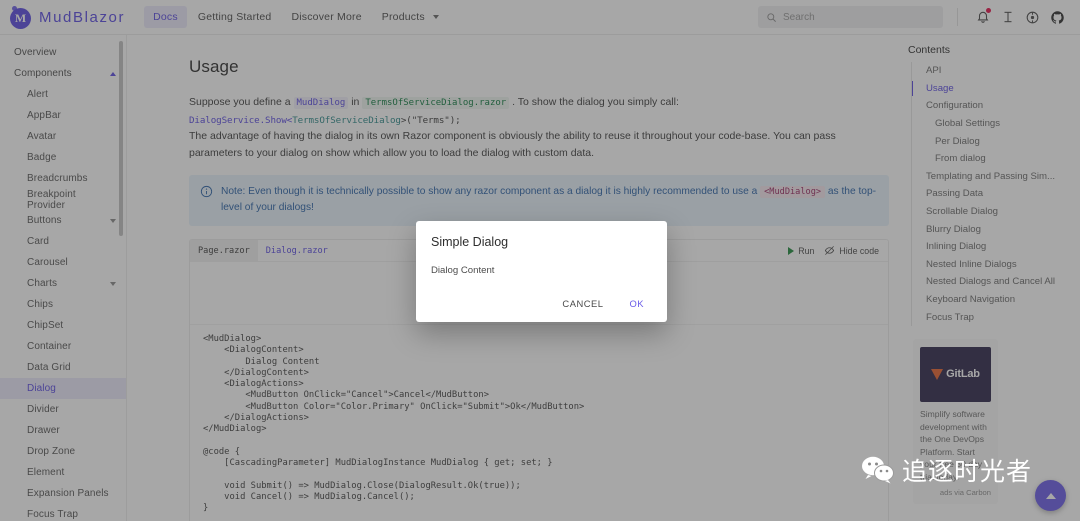 This screenshot has width=1080, height=521. What do you see at coordinates (541, 271) in the screenshot?
I see `simple-dialog: Simple Dialog Dialog Content CANCEL OK` at bounding box center [541, 271].